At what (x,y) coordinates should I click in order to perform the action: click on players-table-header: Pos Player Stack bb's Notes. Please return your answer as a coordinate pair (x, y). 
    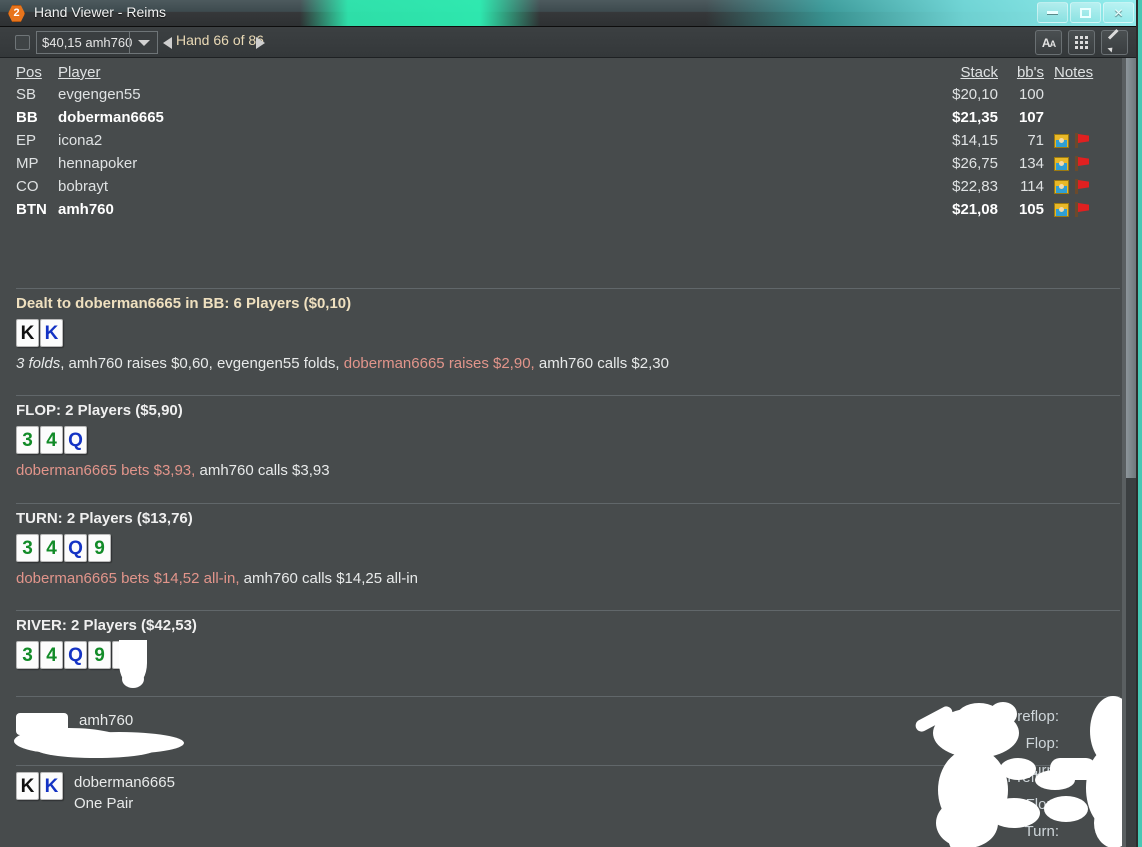
    Looking at the image, I should click on (568, 72).